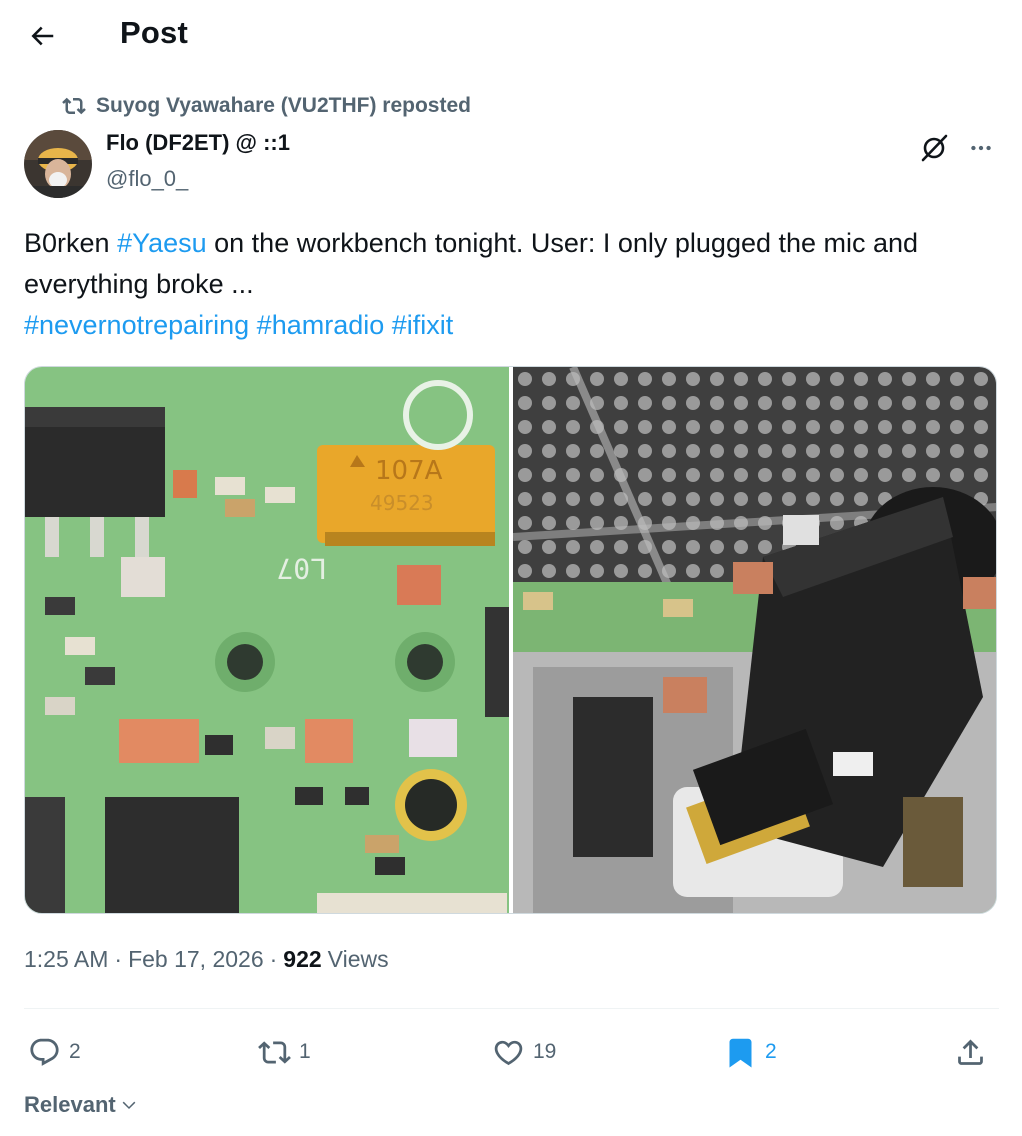  Describe the element at coordinates (136, 325) in the screenshot. I see `hashtag-link: #nevernotrepairing` at that location.